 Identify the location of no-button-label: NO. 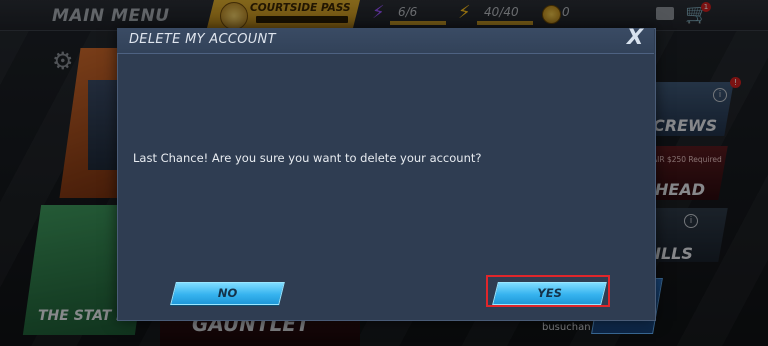
(227, 293).